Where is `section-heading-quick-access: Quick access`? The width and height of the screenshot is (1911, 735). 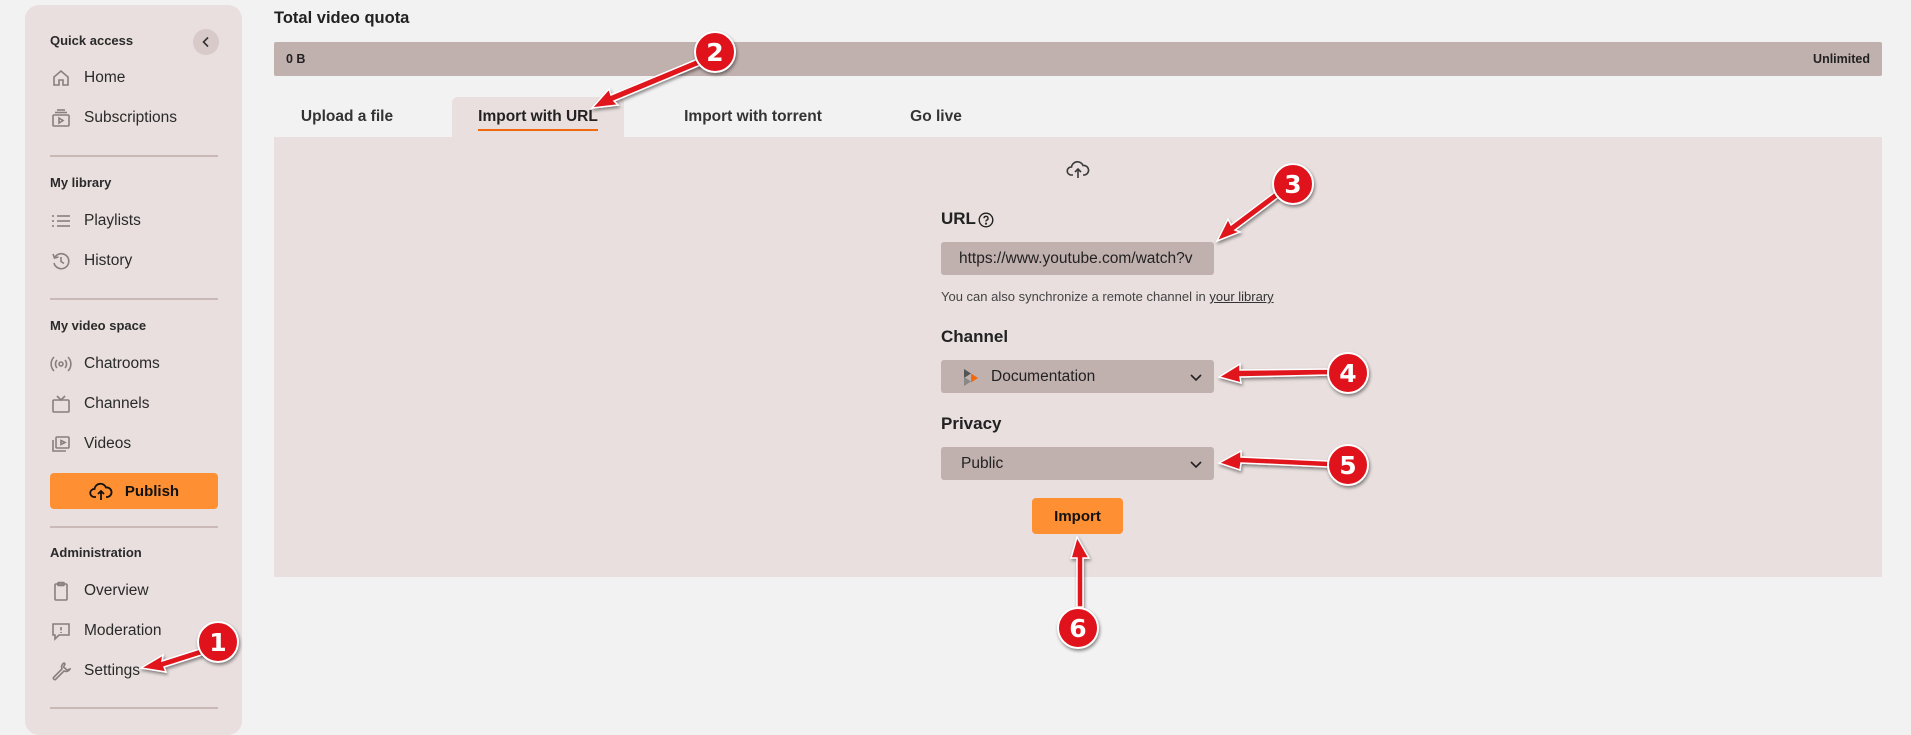 section-heading-quick-access: Quick access is located at coordinates (92, 40).